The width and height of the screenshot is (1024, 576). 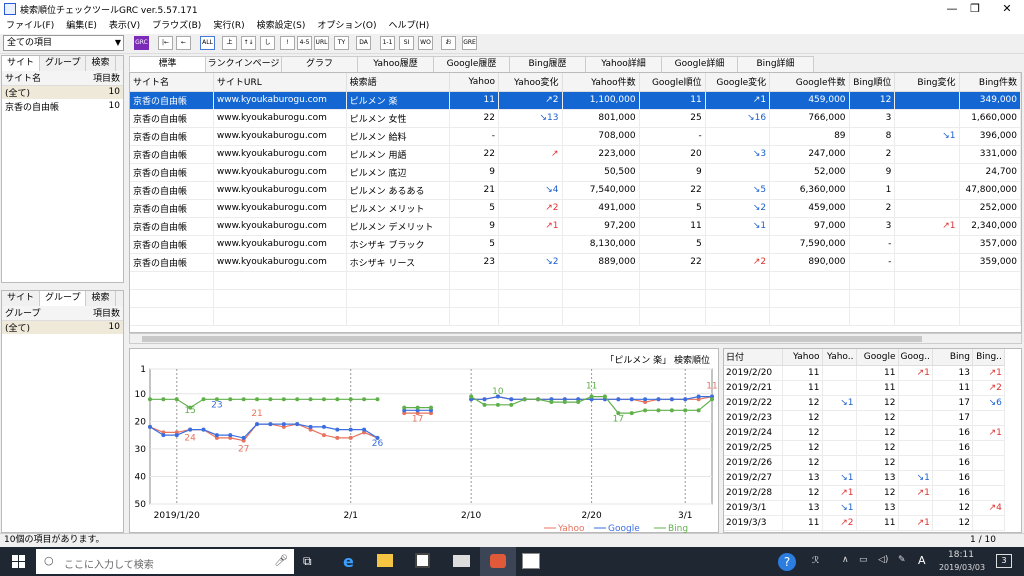 What do you see at coordinates (287, 43) in the screenshot?
I see `toolbar-button-7: !` at bounding box center [287, 43].